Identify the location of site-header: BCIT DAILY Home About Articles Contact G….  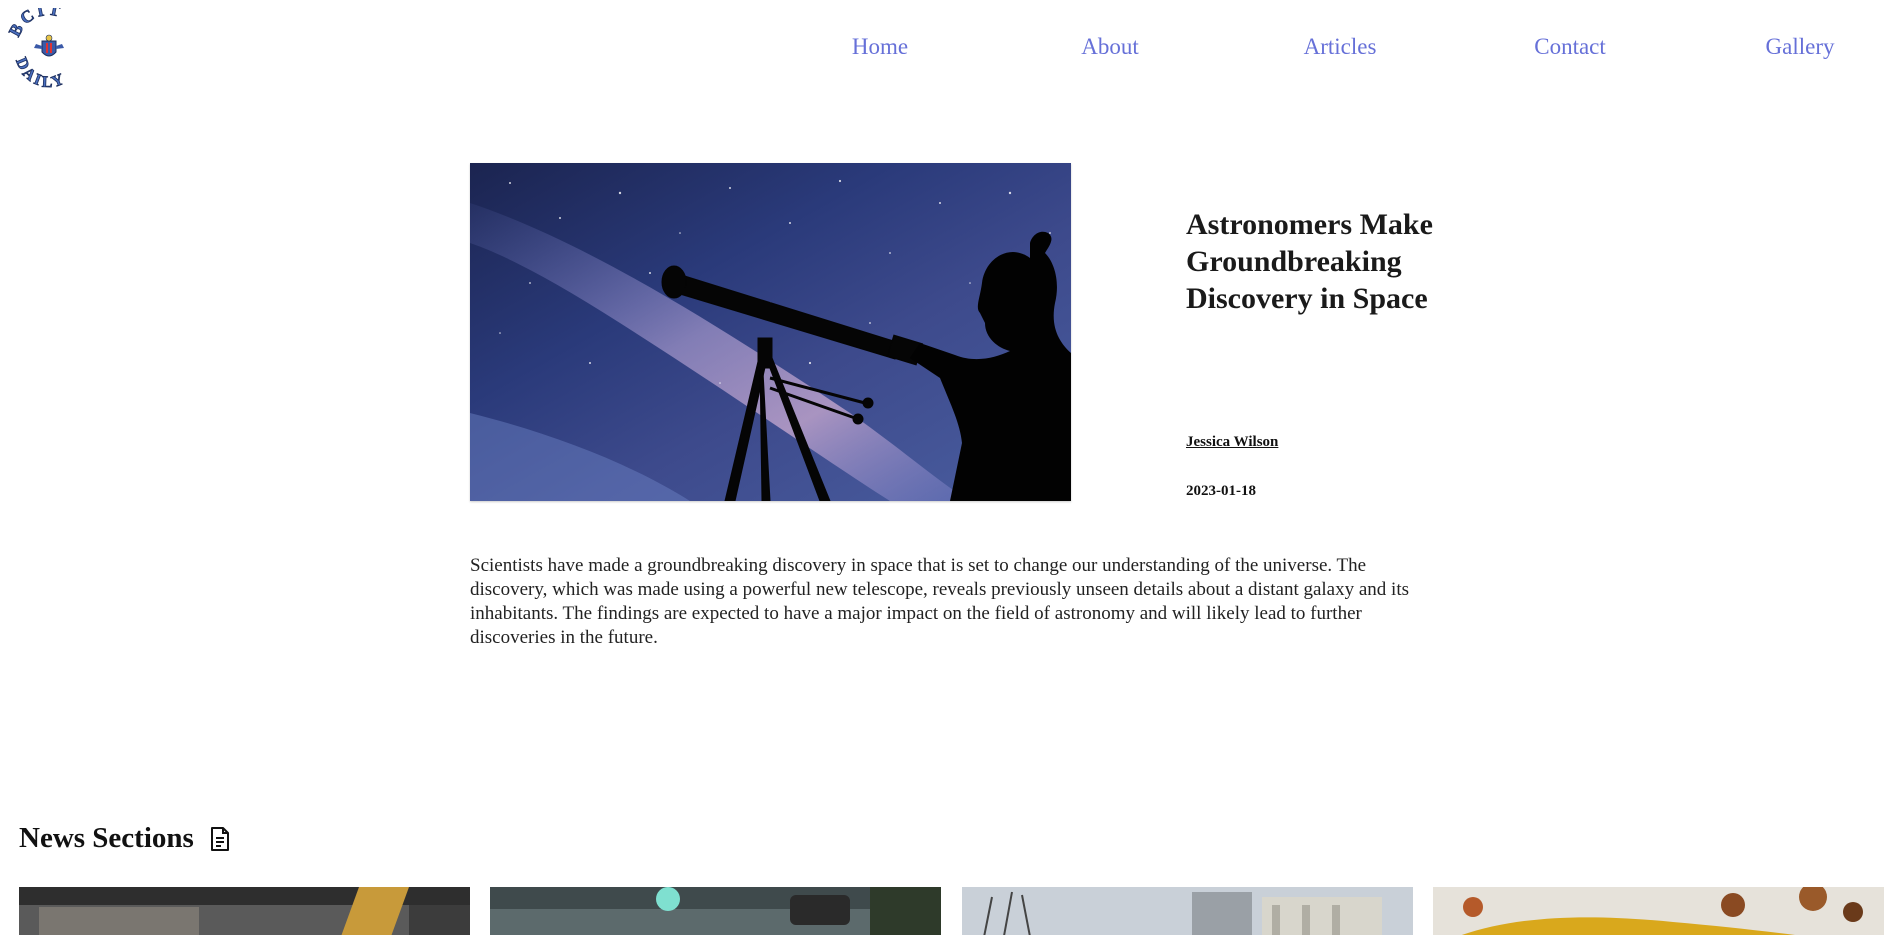
(950, 50).